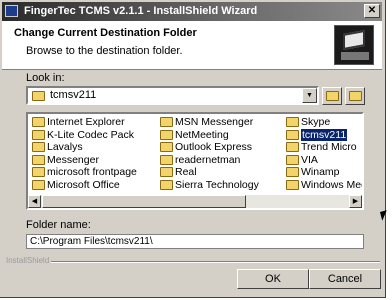 This screenshot has width=392, height=300. Describe the element at coordinates (195, 241) in the screenshot. I see `folder-name-input: C:\Program Files\tcmsv211\` at that location.